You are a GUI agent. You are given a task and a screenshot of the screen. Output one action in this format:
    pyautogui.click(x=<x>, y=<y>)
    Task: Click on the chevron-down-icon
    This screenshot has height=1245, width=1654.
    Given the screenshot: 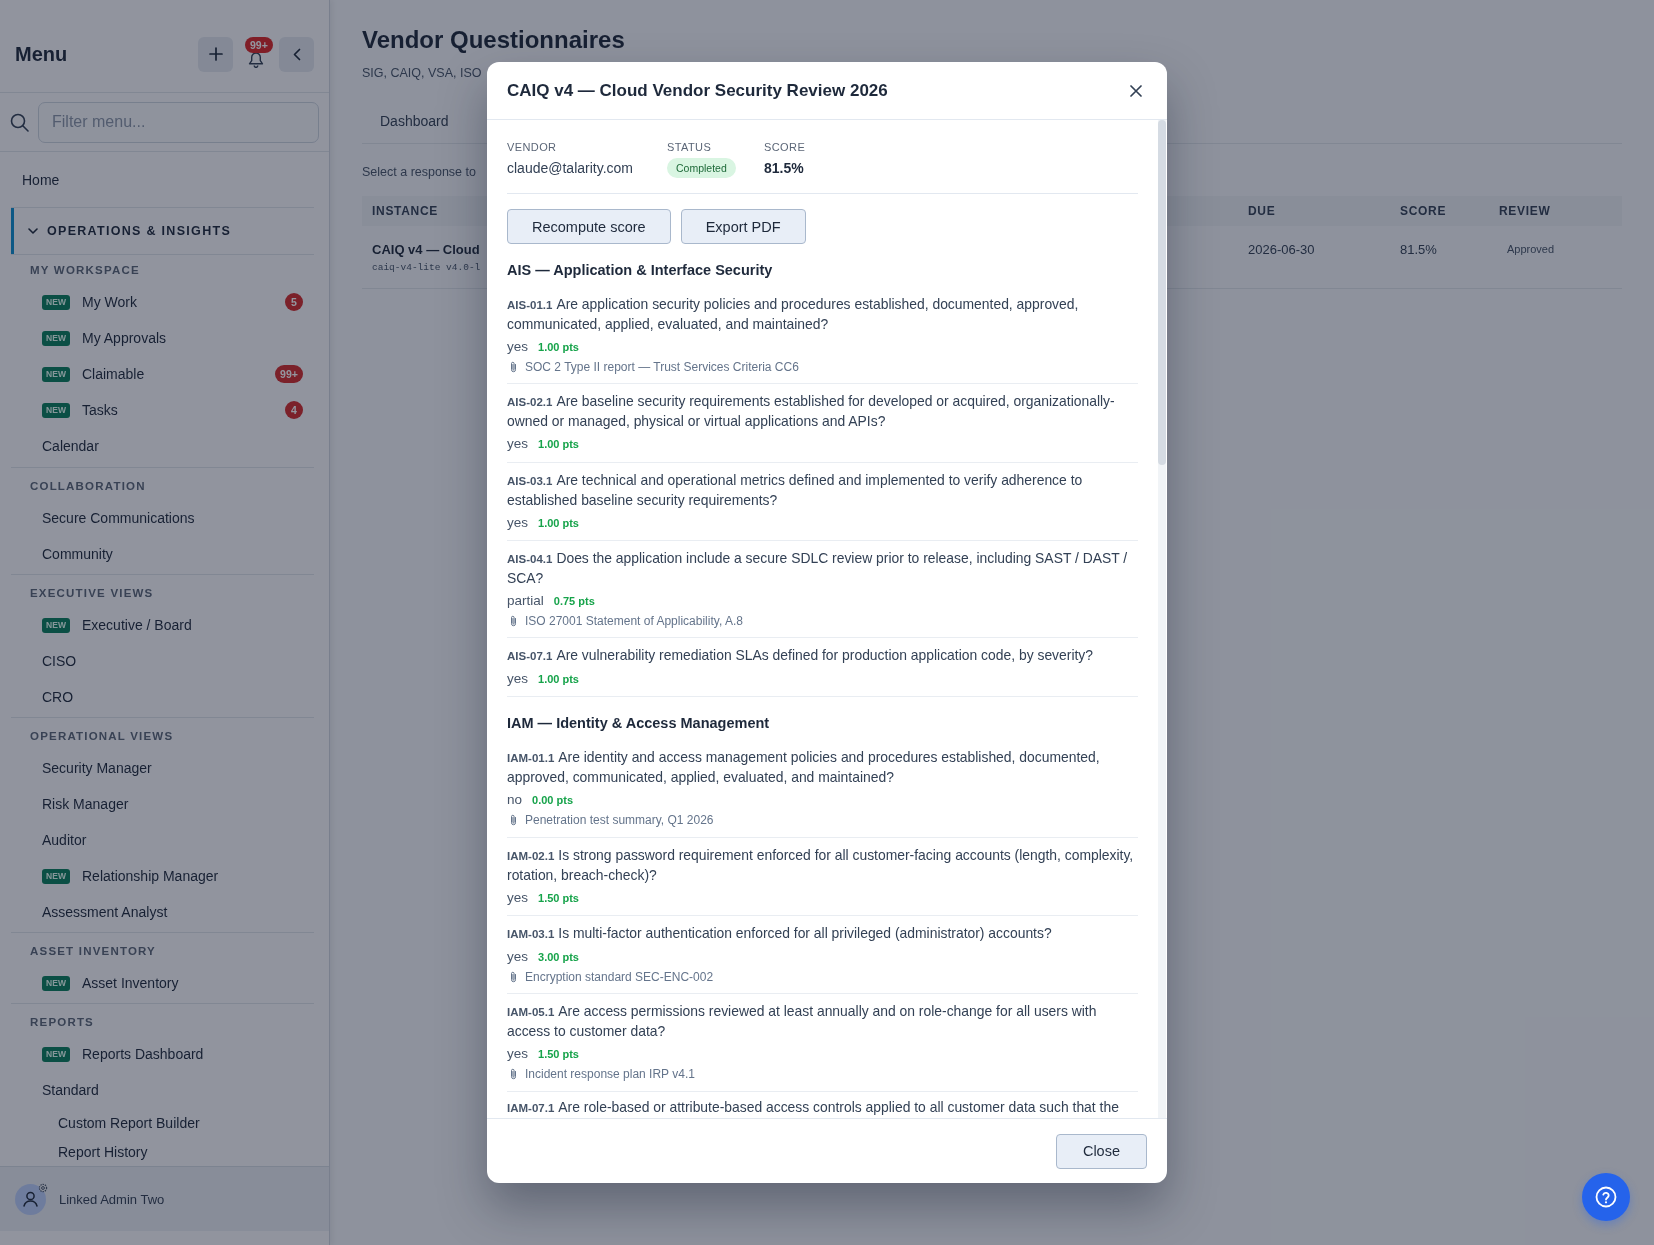 What is the action you would take?
    pyautogui.click(x=33, y=231)
    